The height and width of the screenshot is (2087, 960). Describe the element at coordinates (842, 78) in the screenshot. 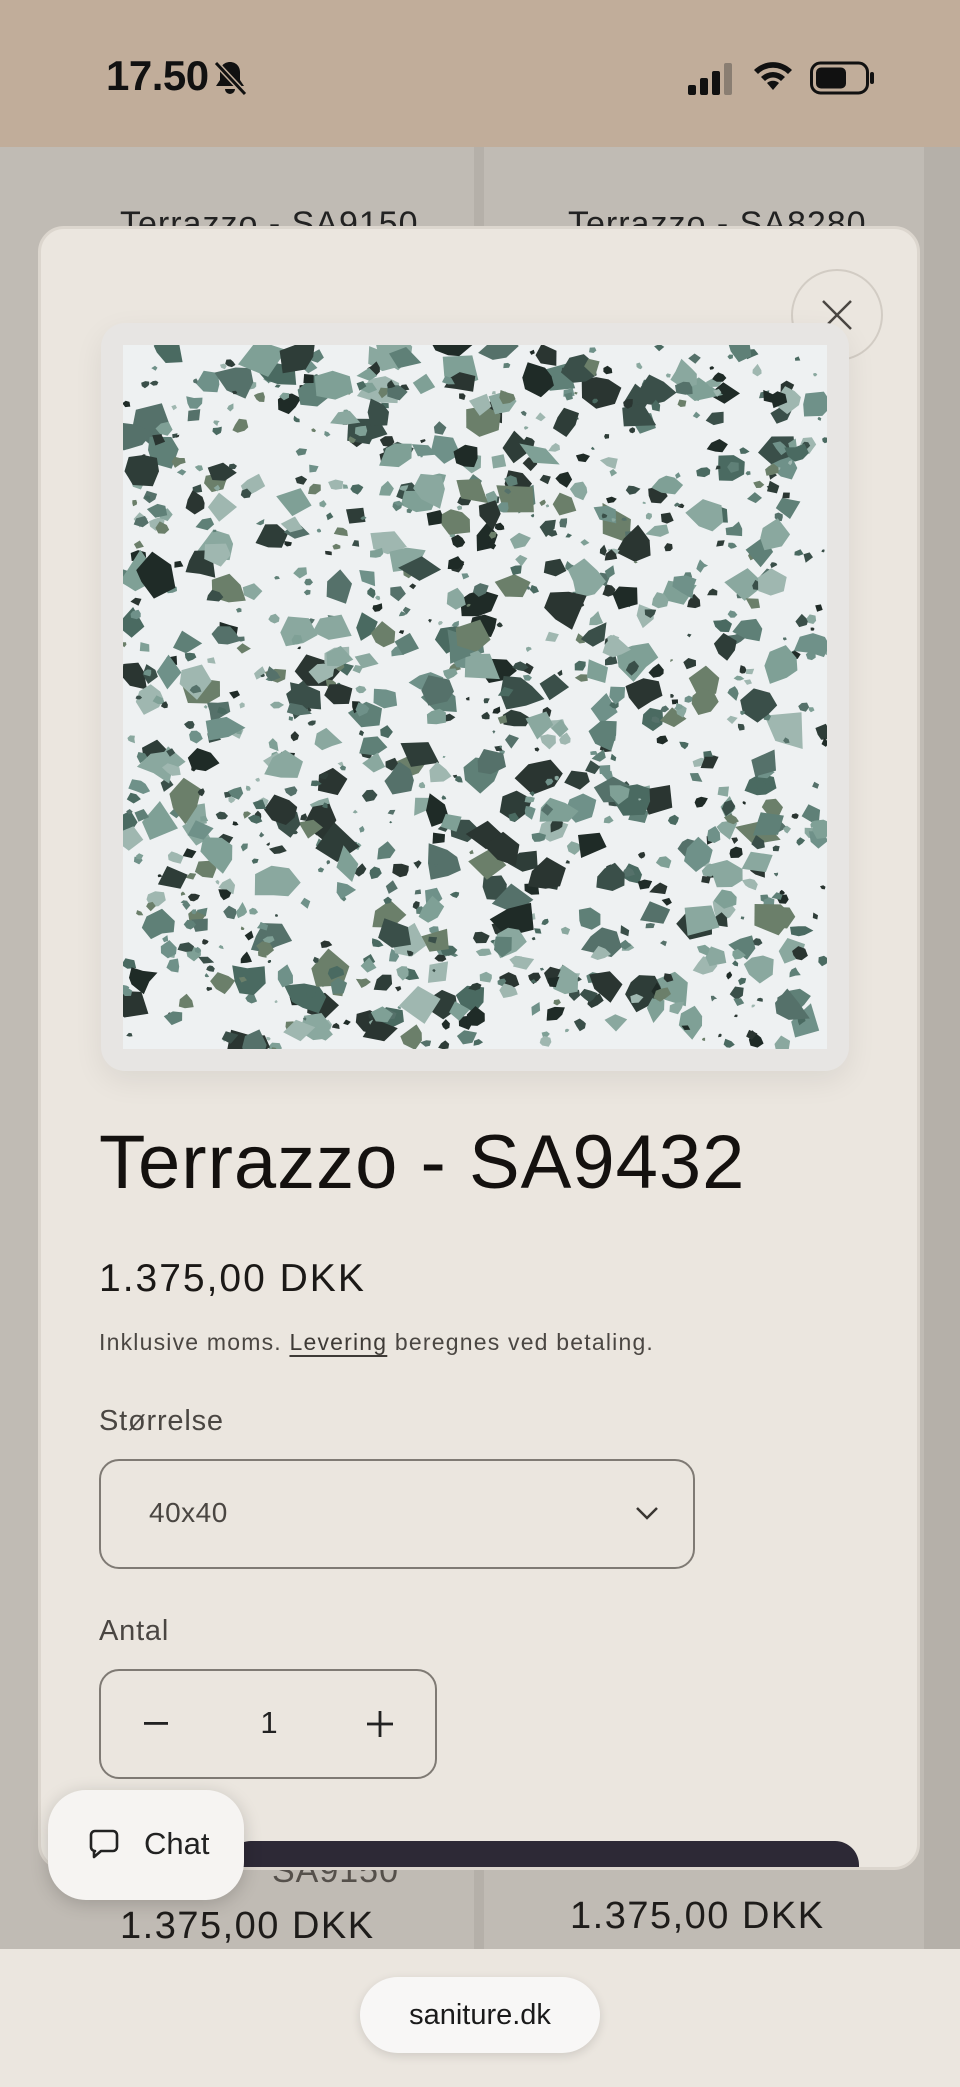

I see `battery-icon` at that location.